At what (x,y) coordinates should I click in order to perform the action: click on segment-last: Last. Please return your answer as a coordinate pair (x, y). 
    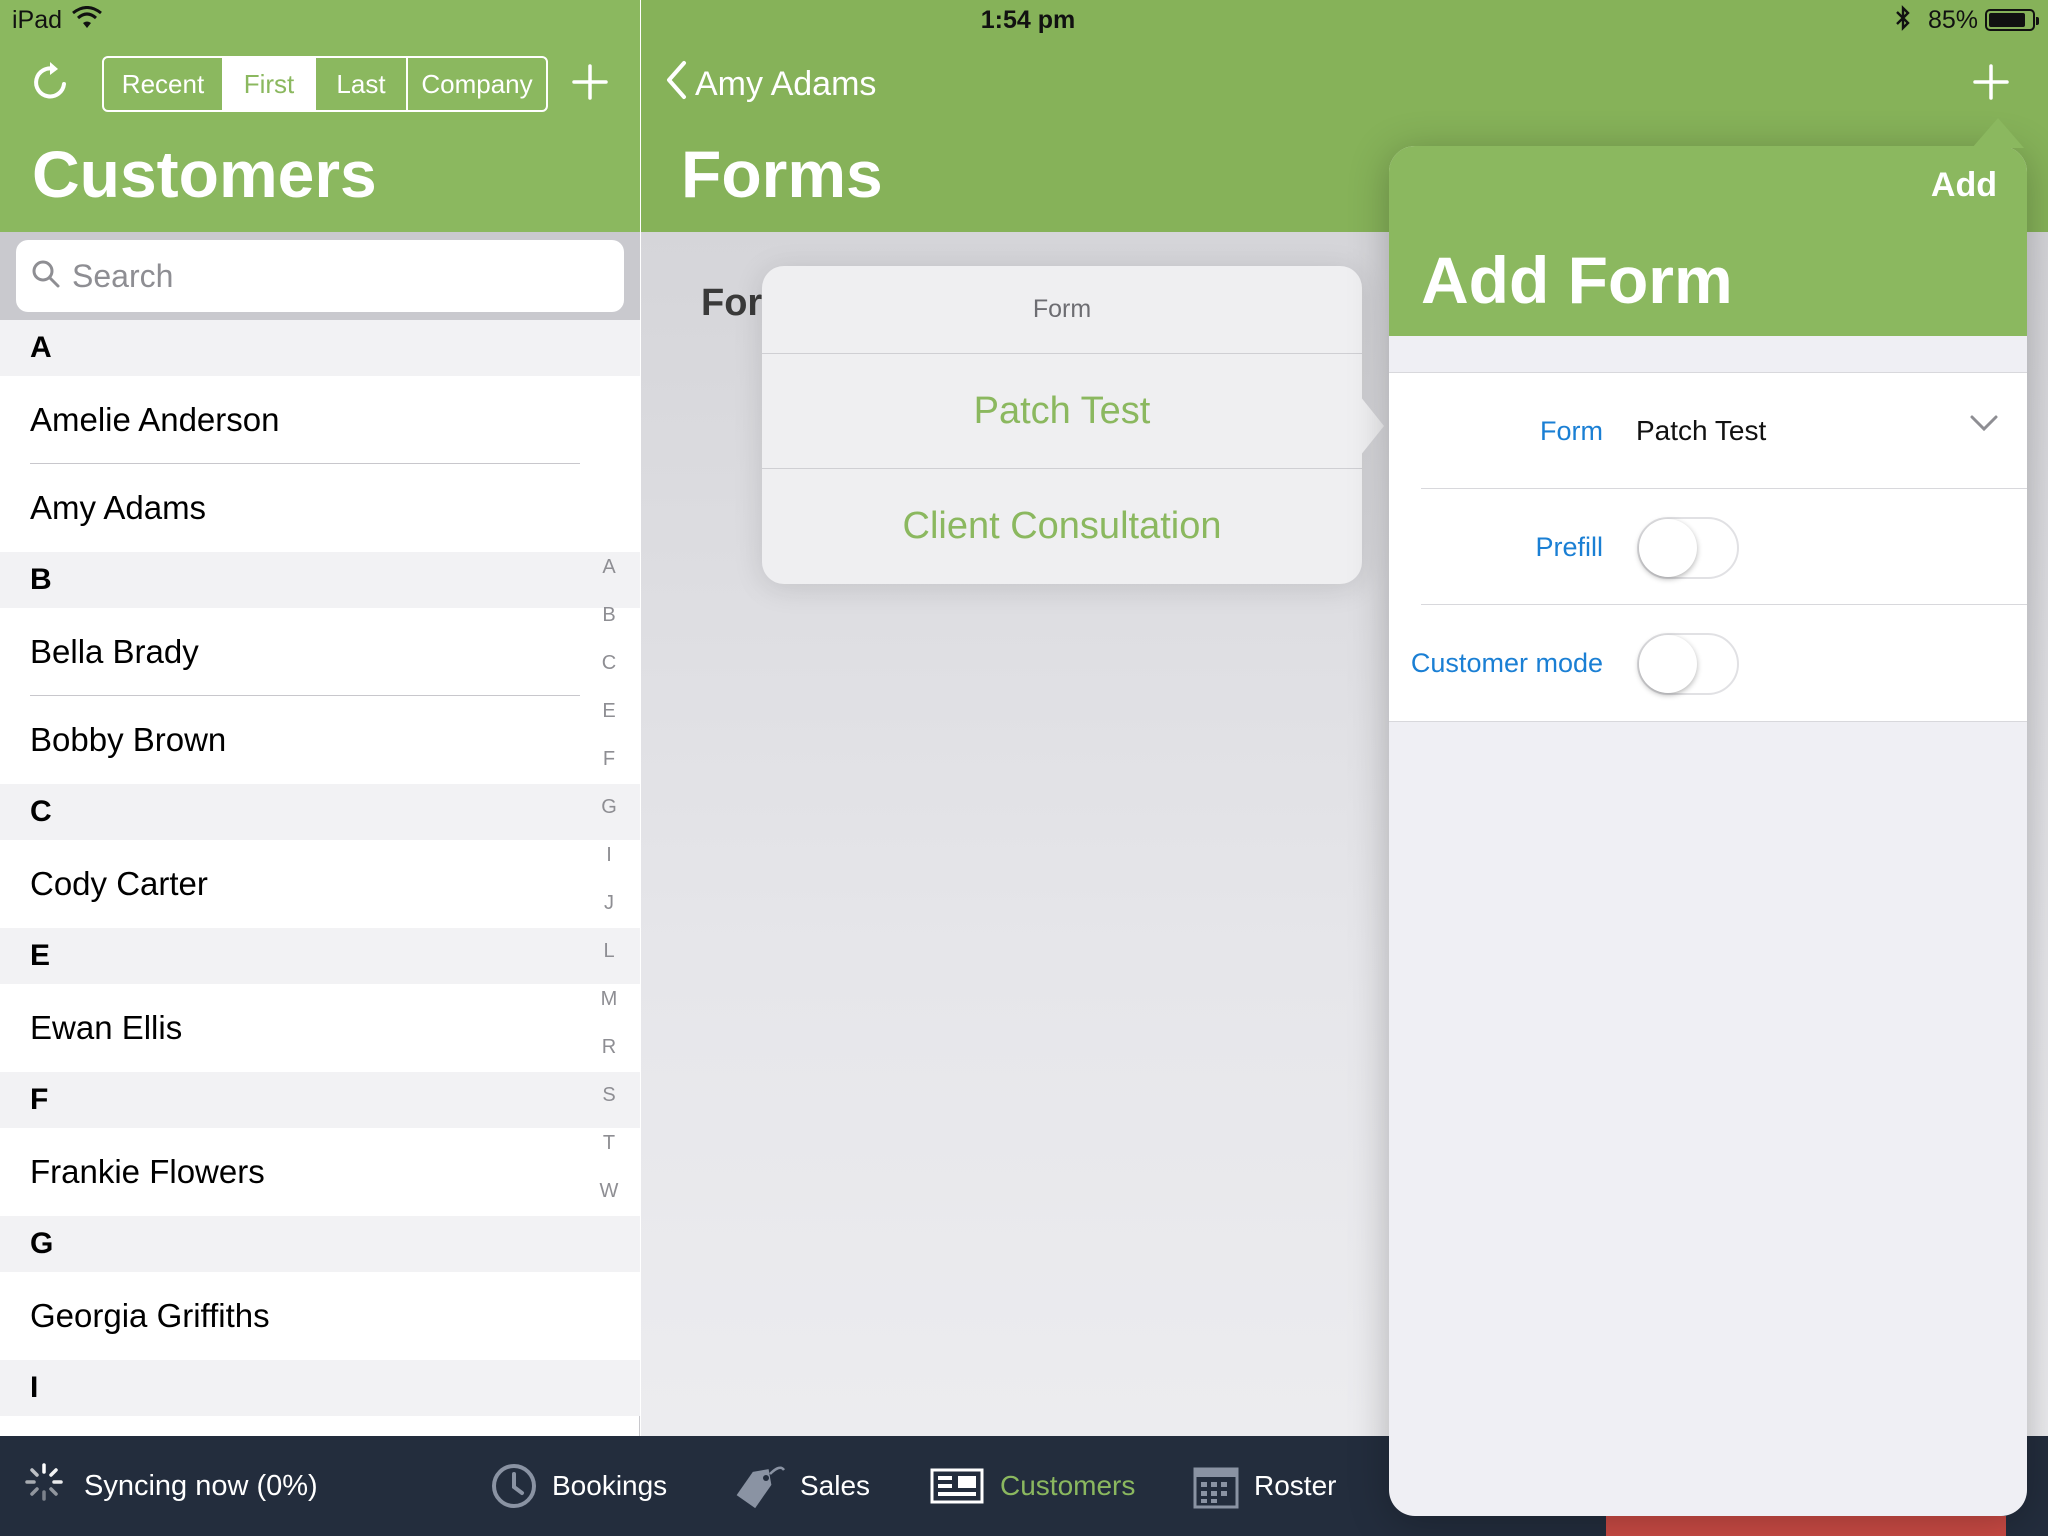
    Looking at the image, I should click on (362, 84).